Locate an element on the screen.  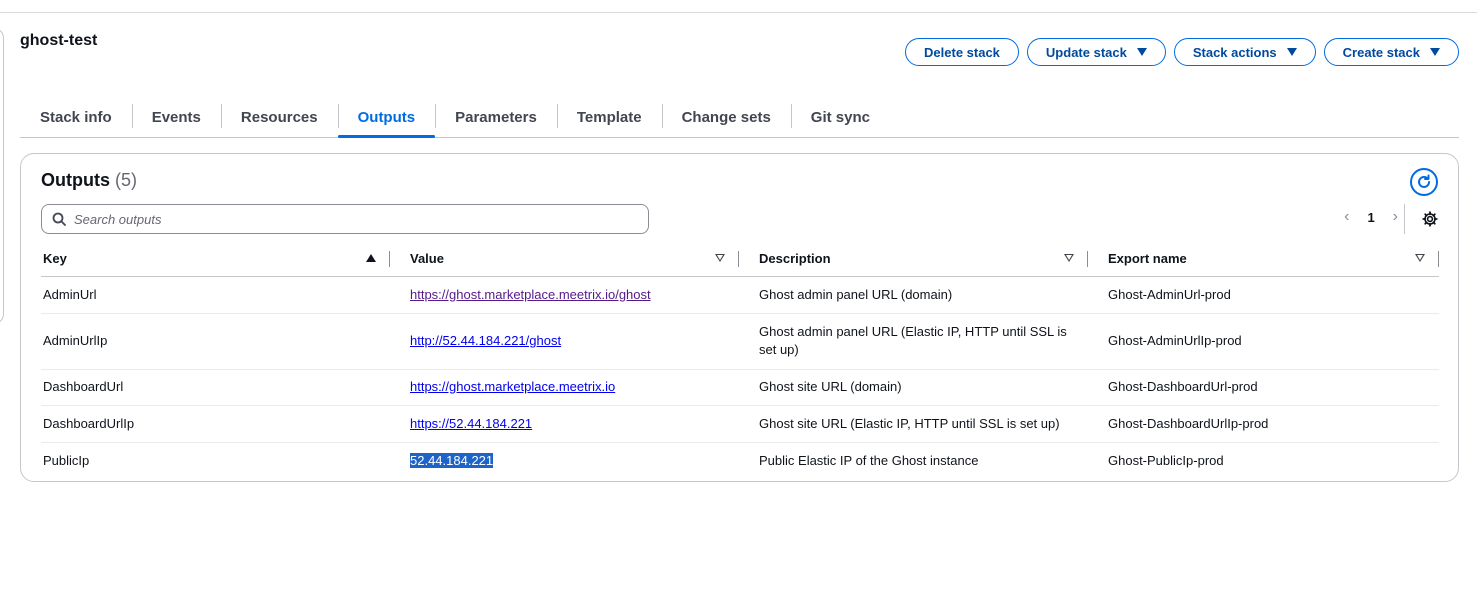
cell-export-name: Ghost-AdminUrl-prod is located at coordinates (1263, 295).